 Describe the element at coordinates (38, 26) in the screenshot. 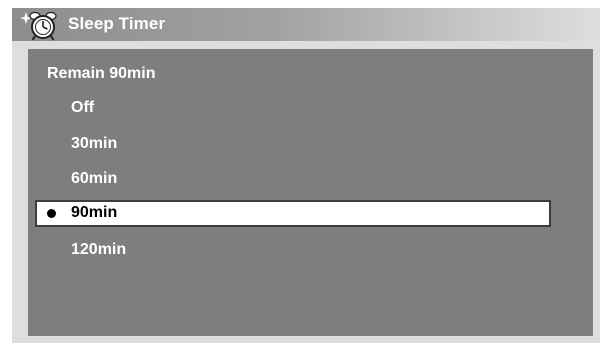

I see `alarm-clock-icon` at that location.